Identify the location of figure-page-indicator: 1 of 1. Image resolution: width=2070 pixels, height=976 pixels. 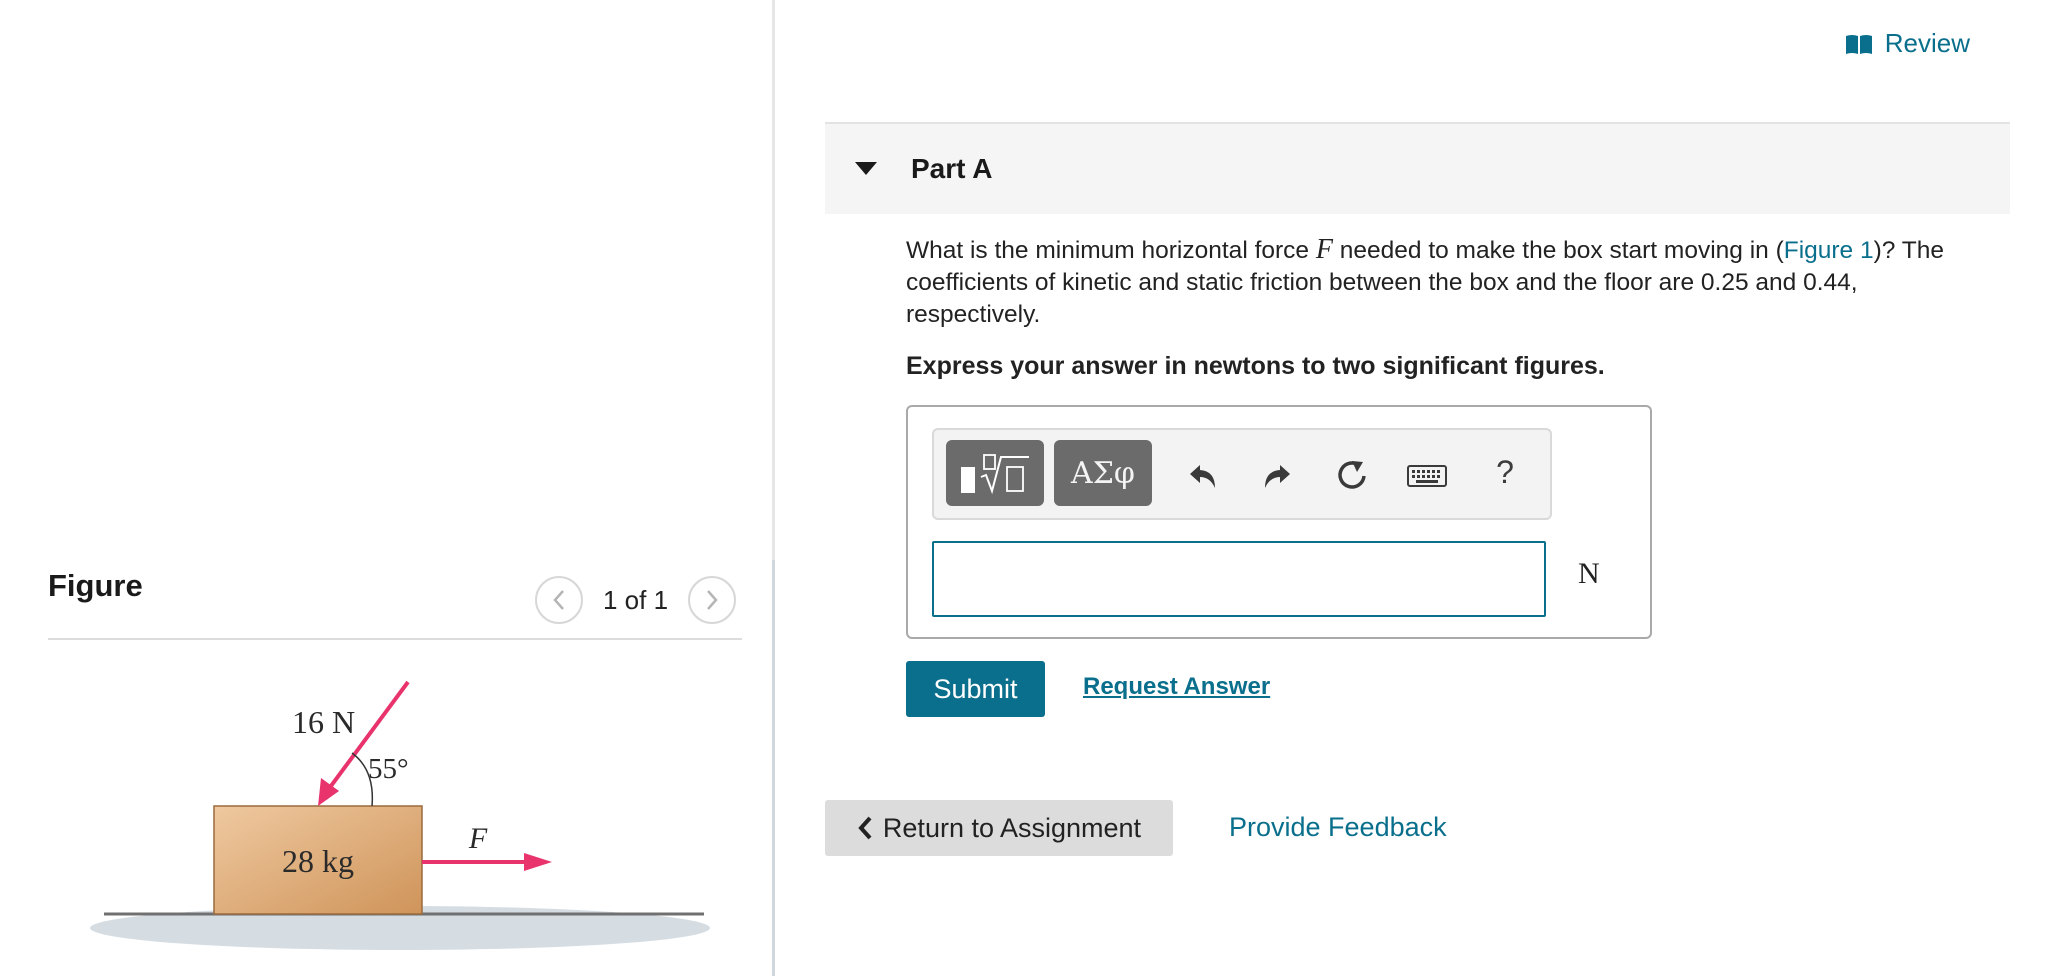
(636, 599).